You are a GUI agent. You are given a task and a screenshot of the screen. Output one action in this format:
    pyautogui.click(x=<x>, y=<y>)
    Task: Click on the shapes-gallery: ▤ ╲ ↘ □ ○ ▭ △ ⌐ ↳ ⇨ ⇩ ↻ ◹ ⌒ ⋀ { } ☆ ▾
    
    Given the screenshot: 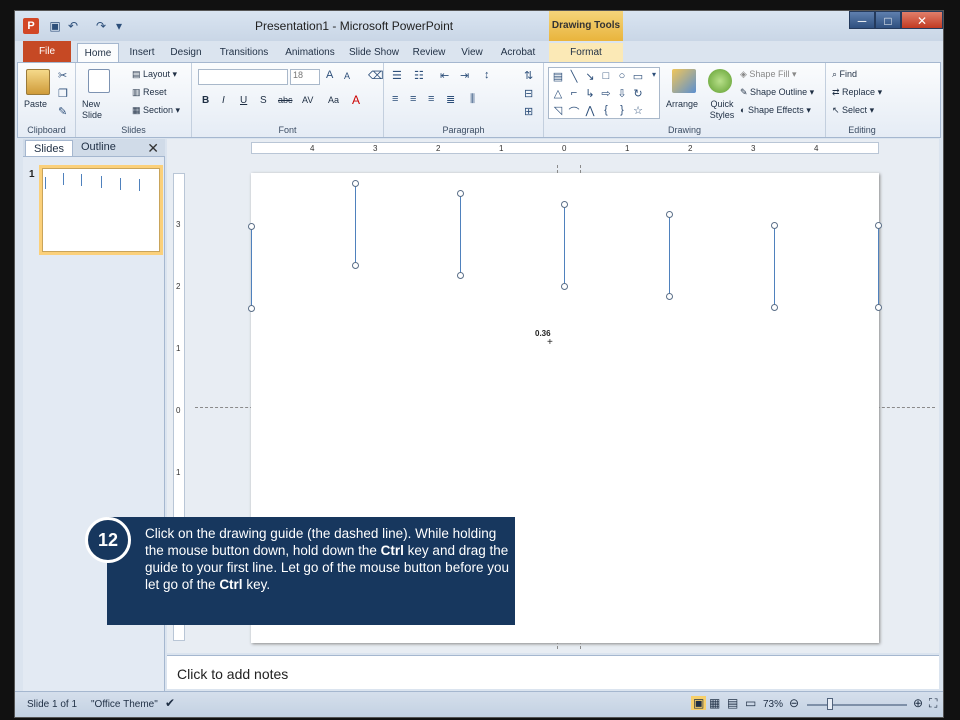 What is the action you would take?
    pyautogui.click(x=604, y=93)
    